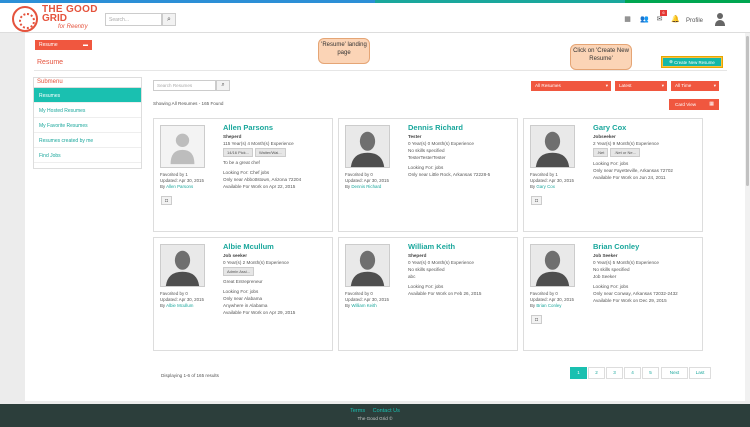 This screenshot has height=427, width=750. I want to click on logo-line-2: GRID, so click(54, 18).